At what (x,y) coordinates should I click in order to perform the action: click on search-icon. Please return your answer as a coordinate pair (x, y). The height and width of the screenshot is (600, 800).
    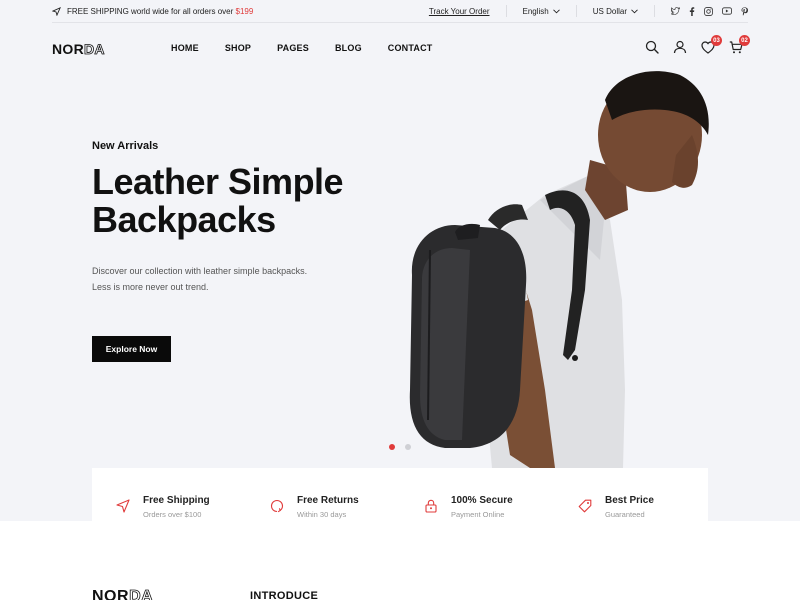
    Looking at the image, I should click on (652, 47).